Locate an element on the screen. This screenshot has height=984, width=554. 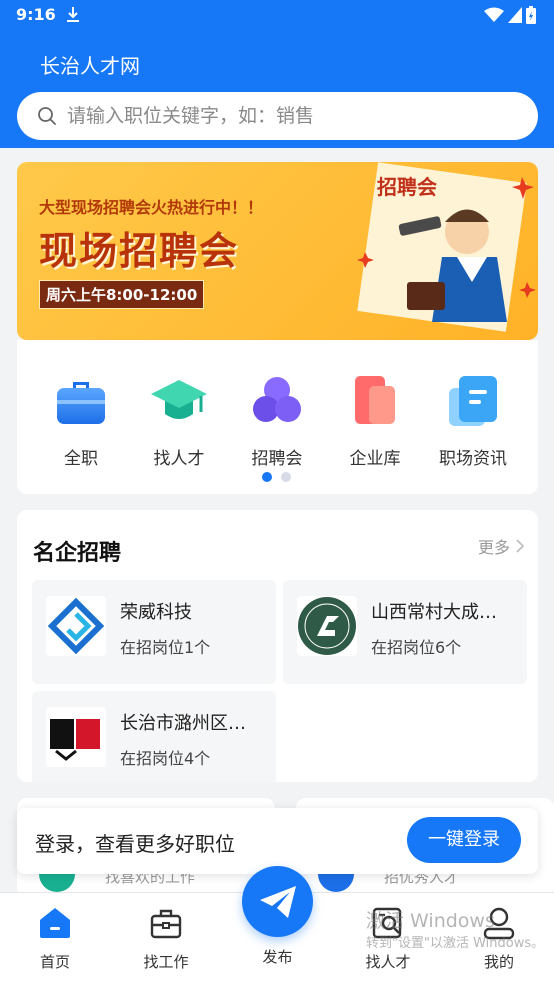
tab-find-job: 找工作 is located at coordinates (166, 938).